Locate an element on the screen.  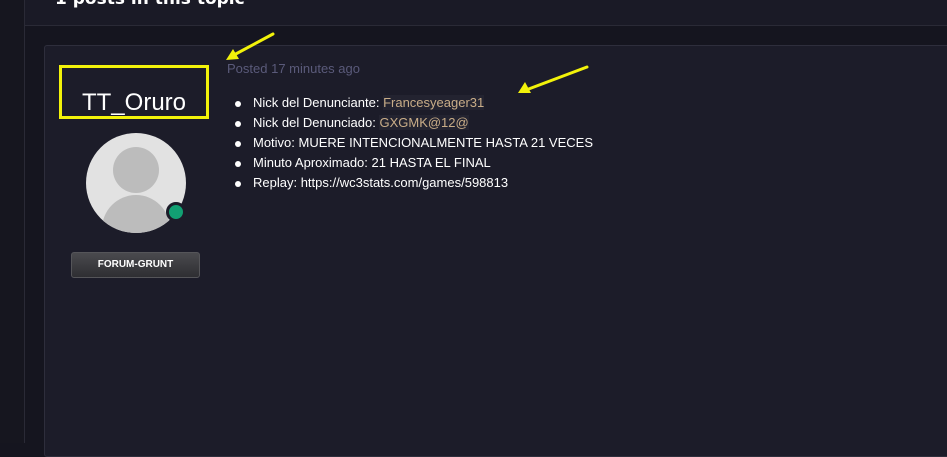
reason-value: MUERE INTENCIONALMENTE HASTA 21 VECES is located at coordinates (446, 142).